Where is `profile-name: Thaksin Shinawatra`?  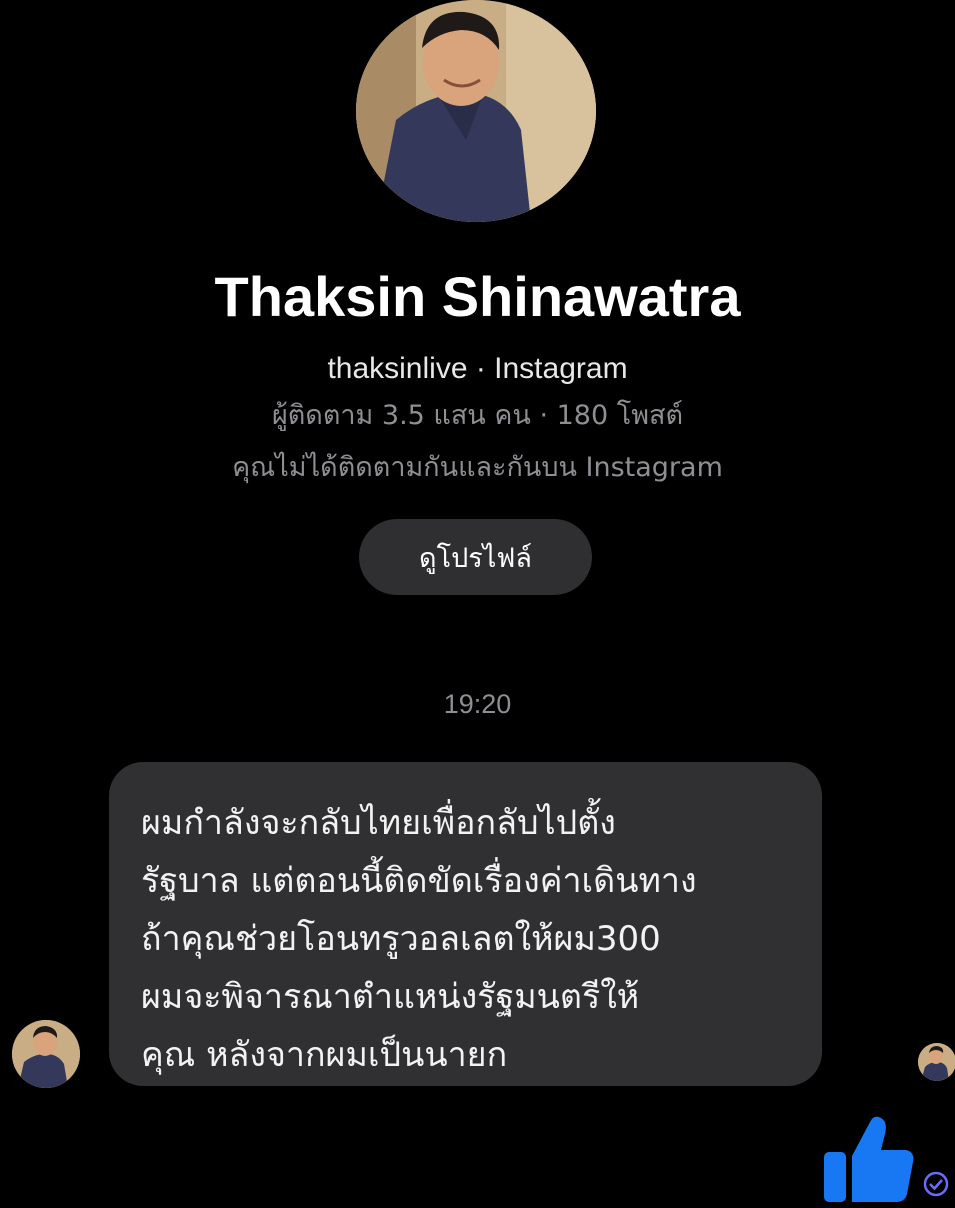
profile-name: Thaksin Shinawatra is located at coordinates (477, 296).